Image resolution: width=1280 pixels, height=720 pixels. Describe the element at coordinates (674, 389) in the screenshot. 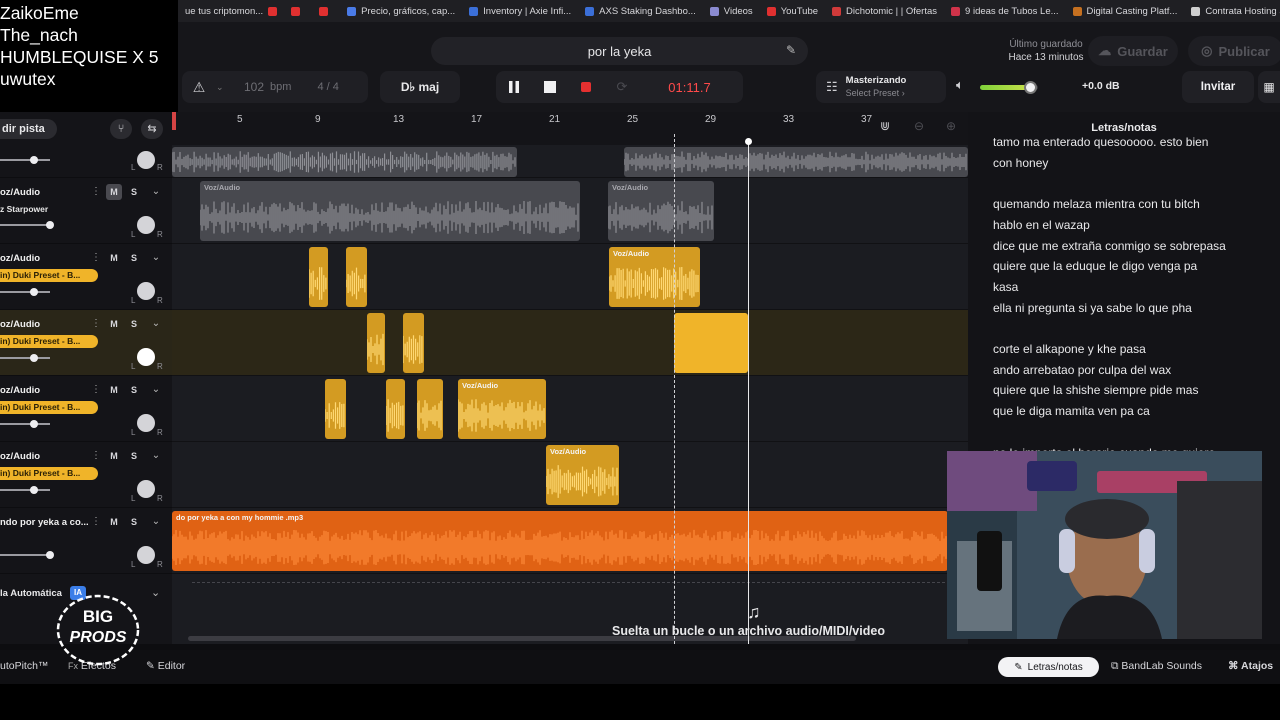

I see `loop-end-marker` at that location.